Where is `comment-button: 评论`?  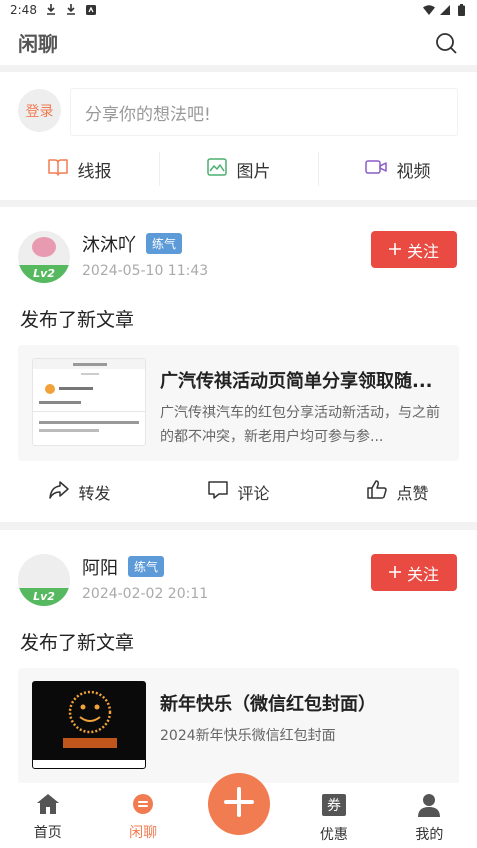
comment-button: 评论 is located at coordinates (238, 492).